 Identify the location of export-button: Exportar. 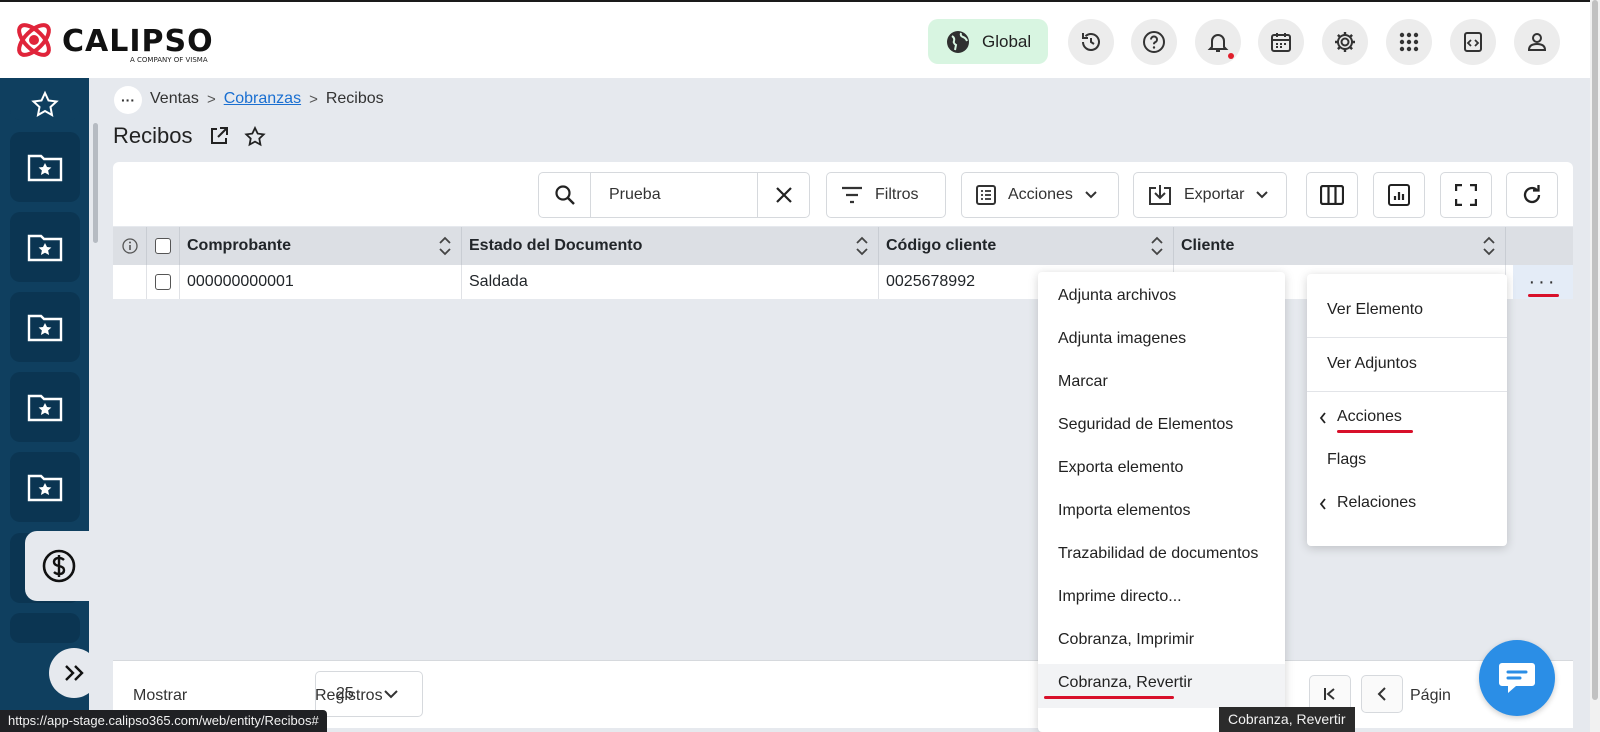
(1210, 195).